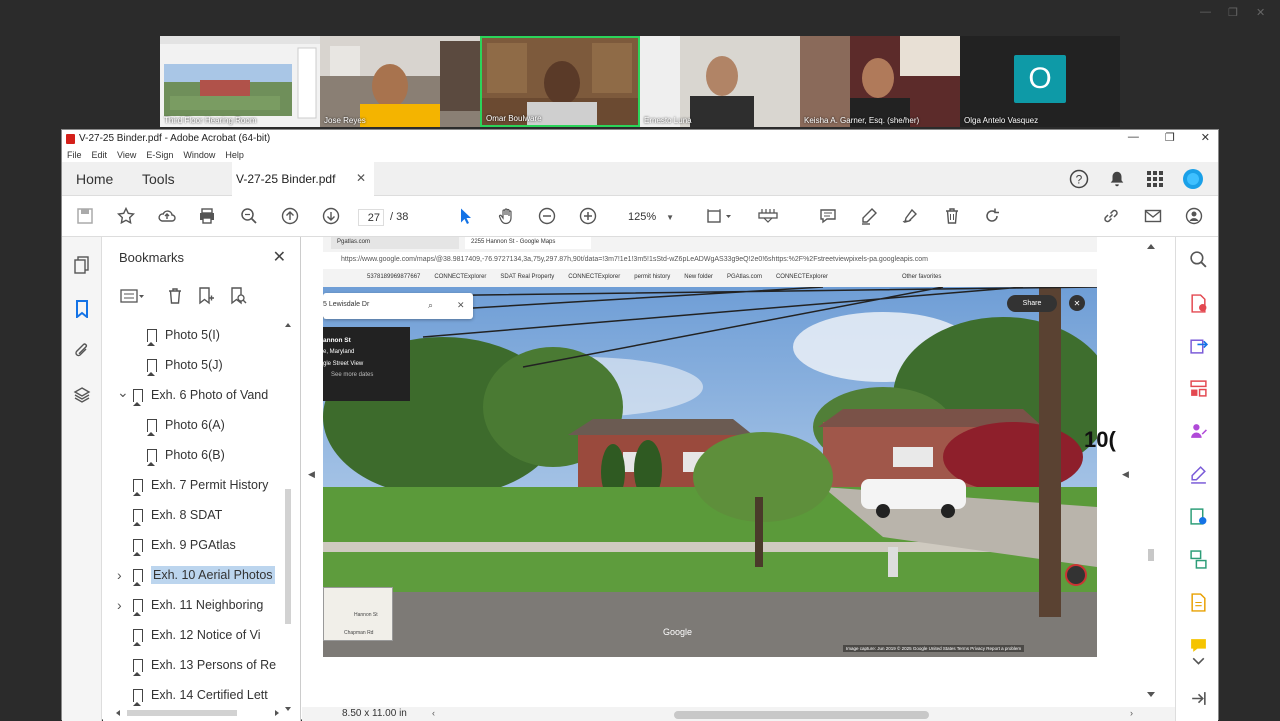 The width and height of the screenshot is (1280, 721). What do you see at coordinates (199, 155) in the screenshot?
I see `menu-window: Window` at bounding box center [199, 155].